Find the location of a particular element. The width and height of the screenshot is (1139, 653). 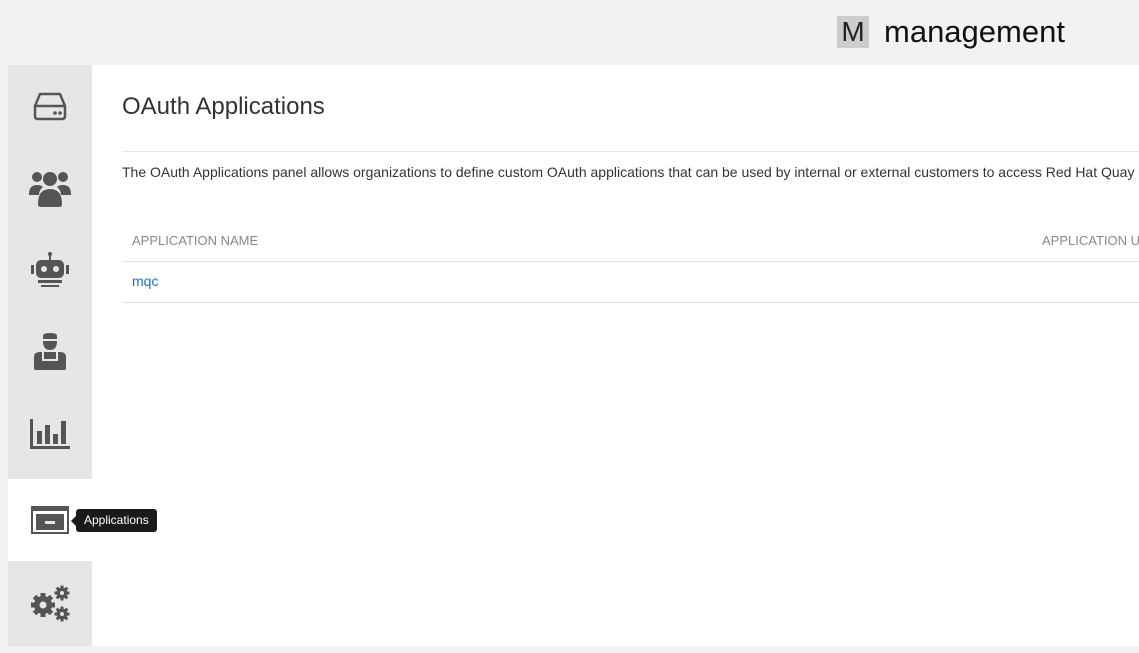

user-tie-icon is located at coordinates (50, 351).